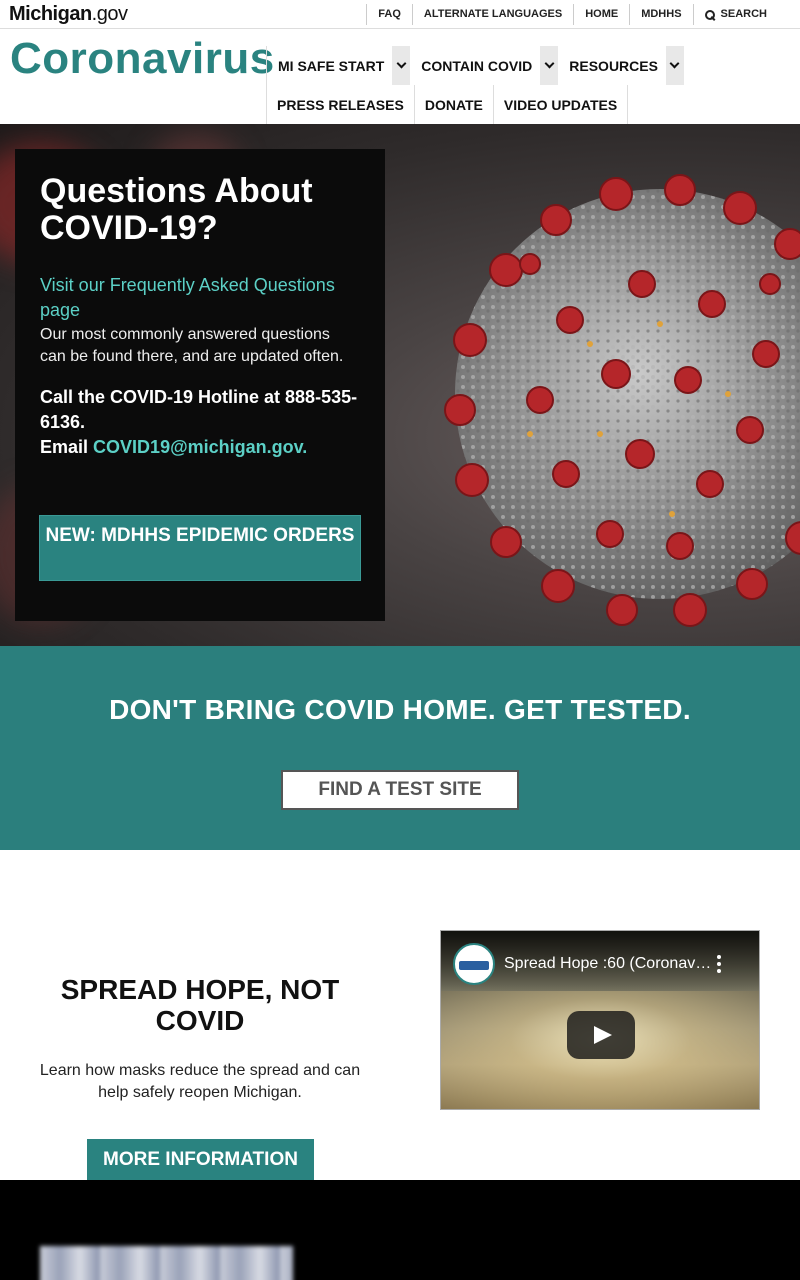  I want to click on nav-mi-safe-start: MI SAFE START, so click(325, 65).